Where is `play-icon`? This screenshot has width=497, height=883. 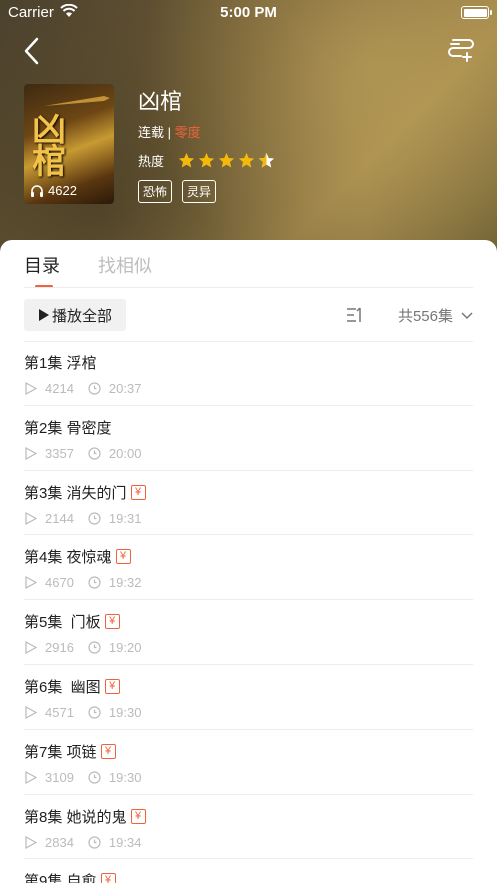 play-icon is located at coordinates (43, 315).